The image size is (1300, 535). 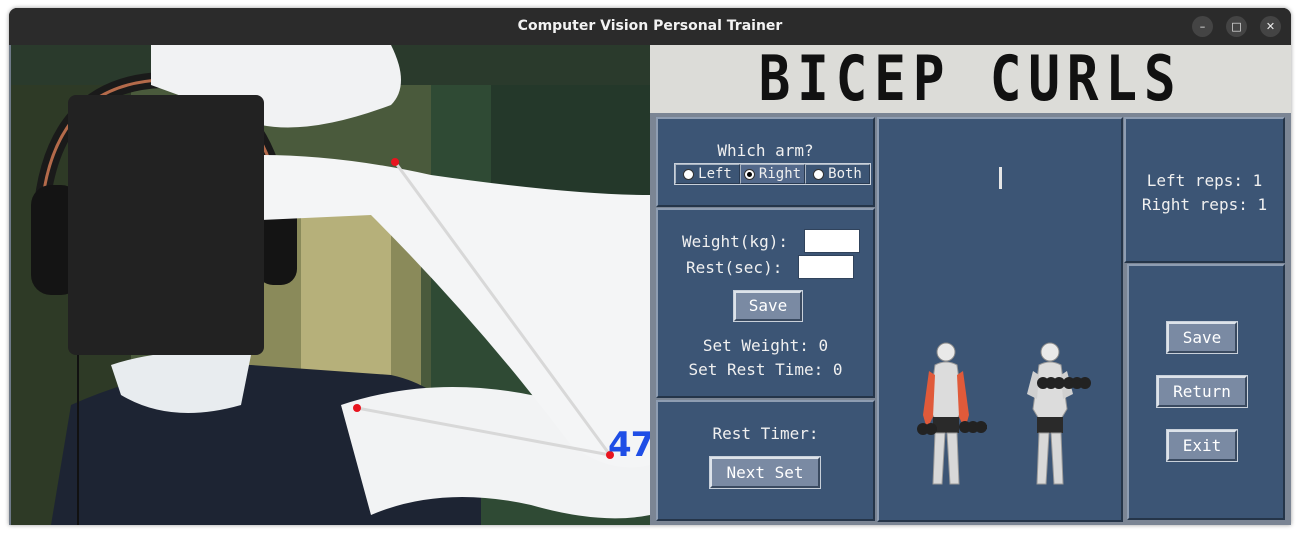 What do you see at coordinates (1004, 413) in the screenshot?
I see `bicep-curl-illustration` at bounding box center [1004, 413].